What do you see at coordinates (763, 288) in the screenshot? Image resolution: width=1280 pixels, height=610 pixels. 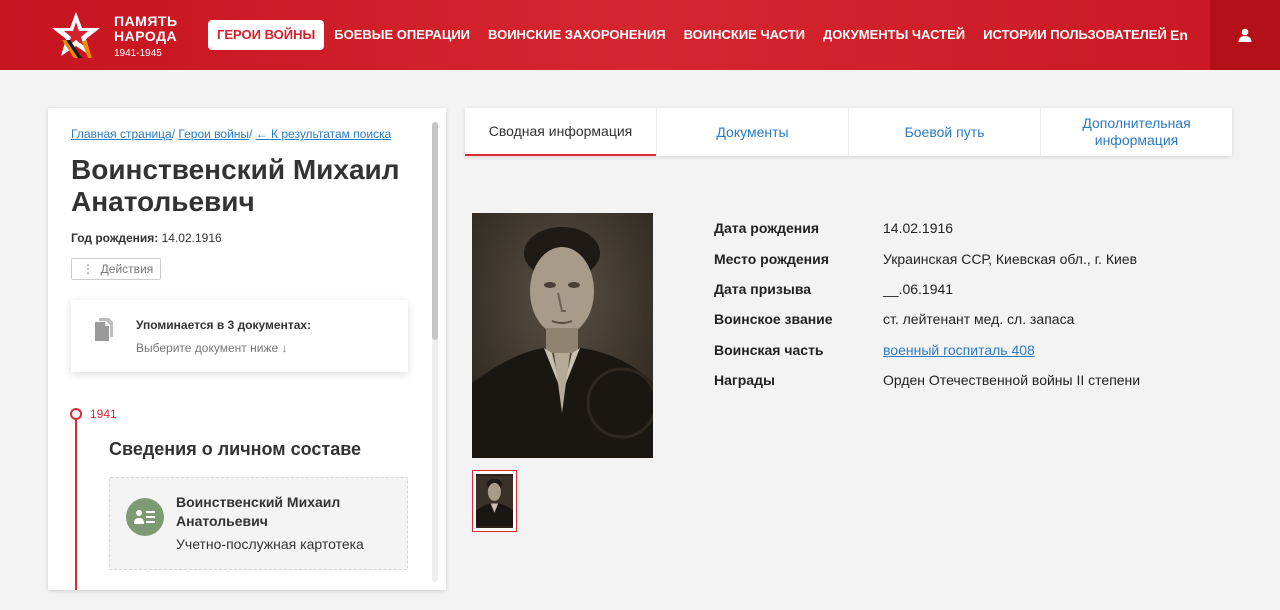 I see `info-label: Дата призыва` at bounding box center [763, 288].